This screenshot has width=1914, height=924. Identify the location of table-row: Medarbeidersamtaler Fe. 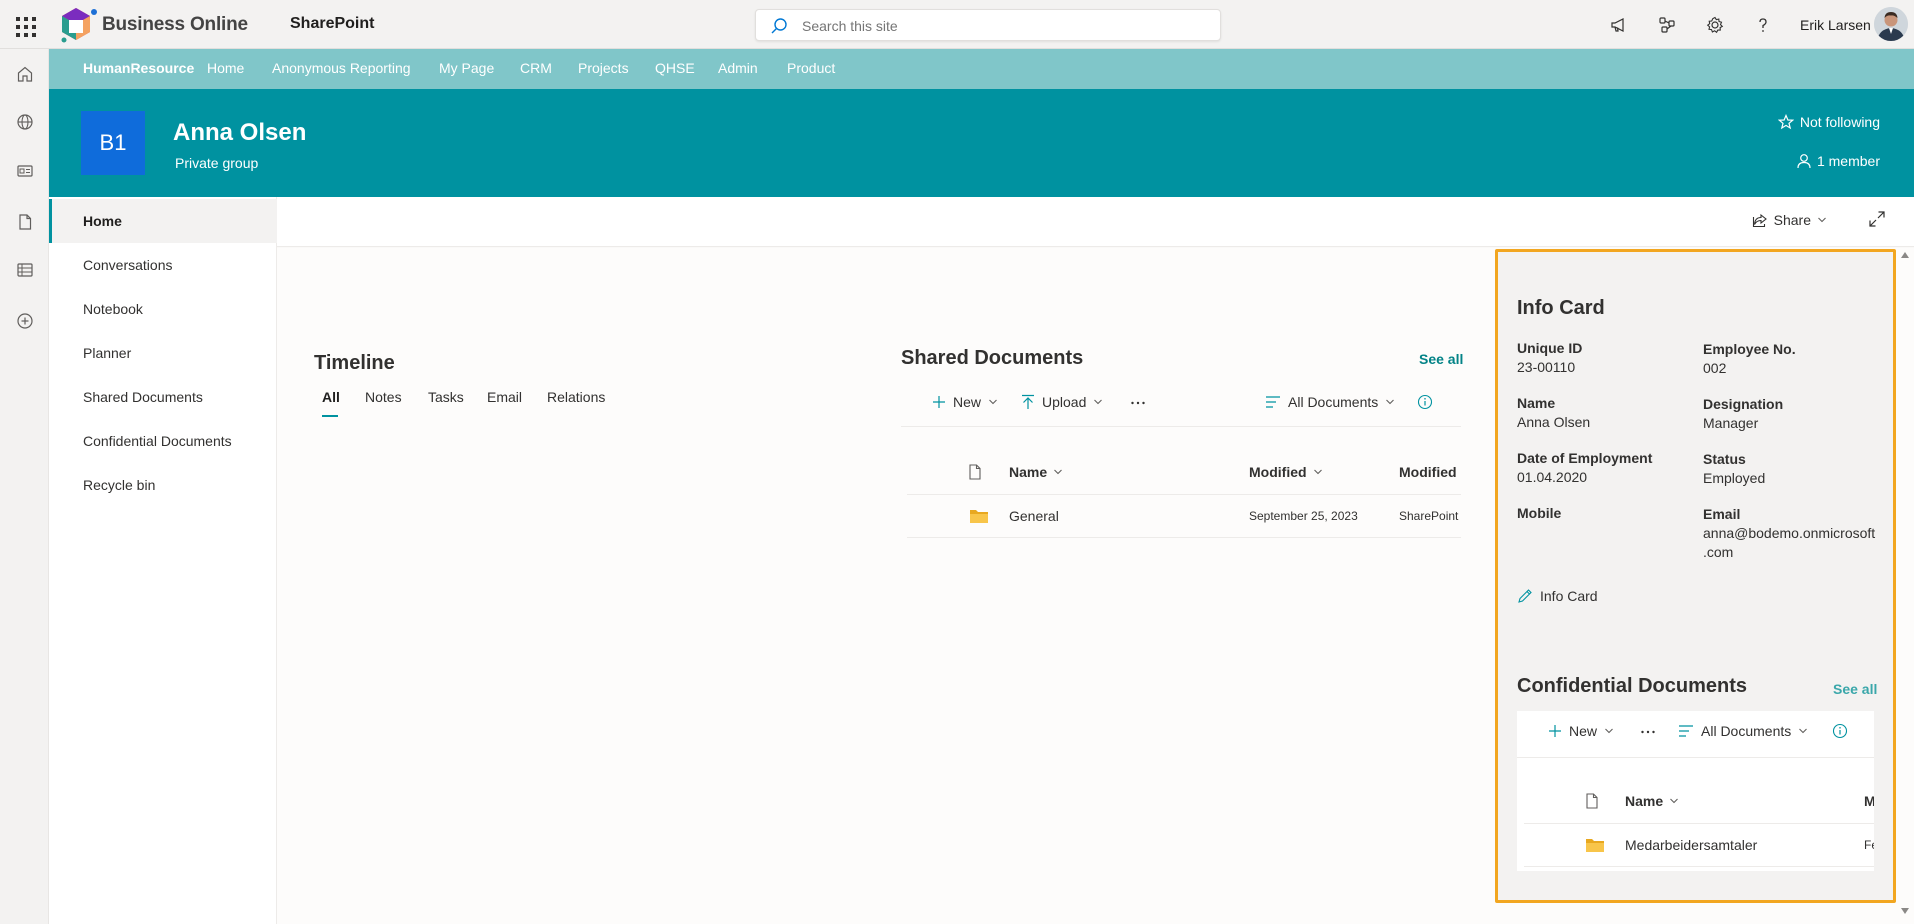
(1699, 845).